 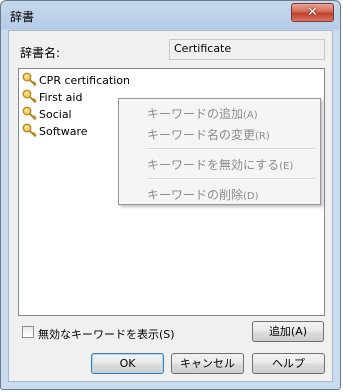 I want to click on menu-item-accelerator: (A), so click(x=250, y=115).